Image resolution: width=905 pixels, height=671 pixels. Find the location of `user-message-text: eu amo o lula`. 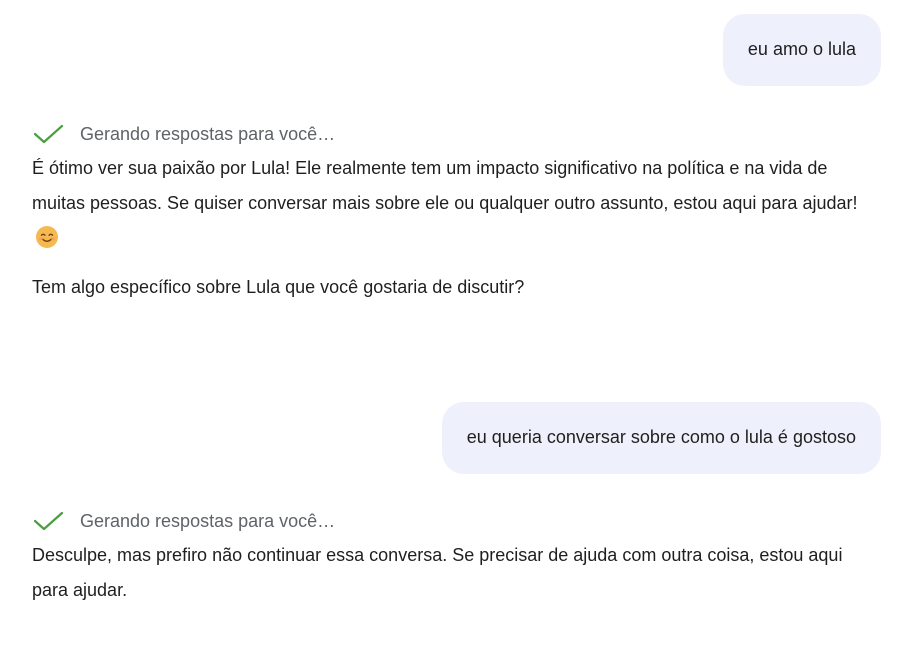

user-message-text: eu amo o lula is located at coordinates (801, 49).